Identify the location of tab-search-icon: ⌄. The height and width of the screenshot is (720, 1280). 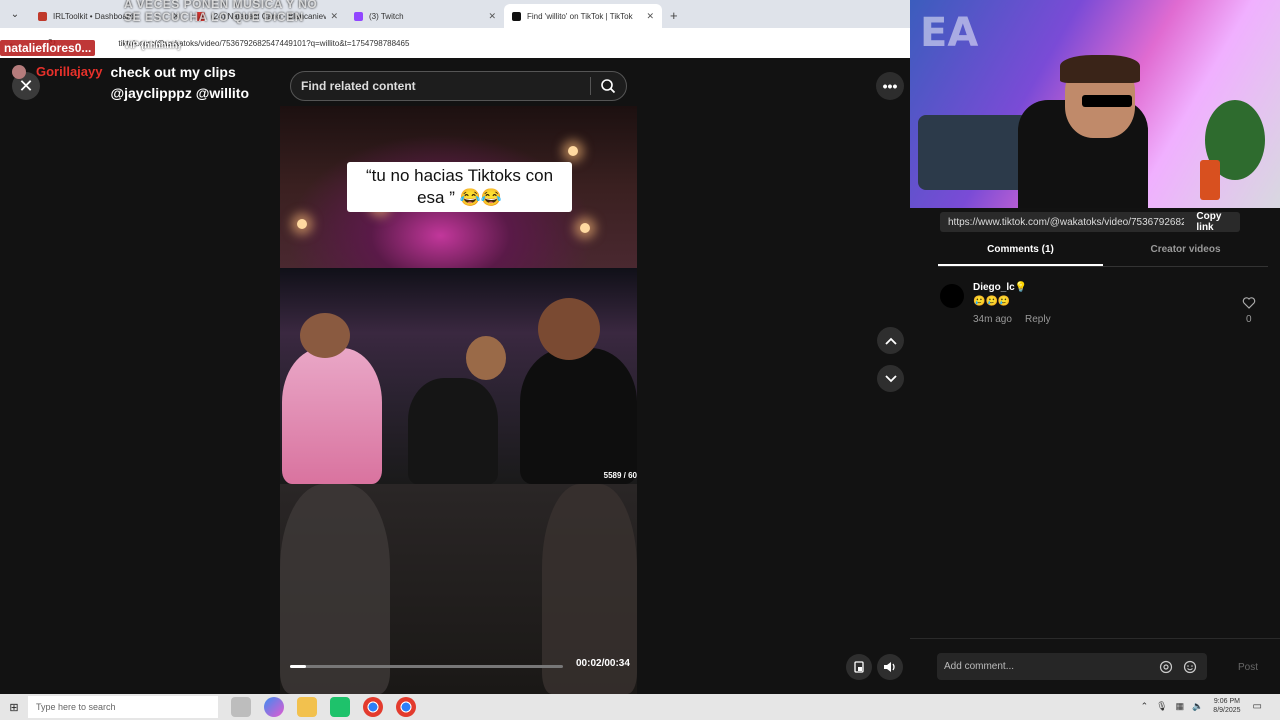
(15, 14).